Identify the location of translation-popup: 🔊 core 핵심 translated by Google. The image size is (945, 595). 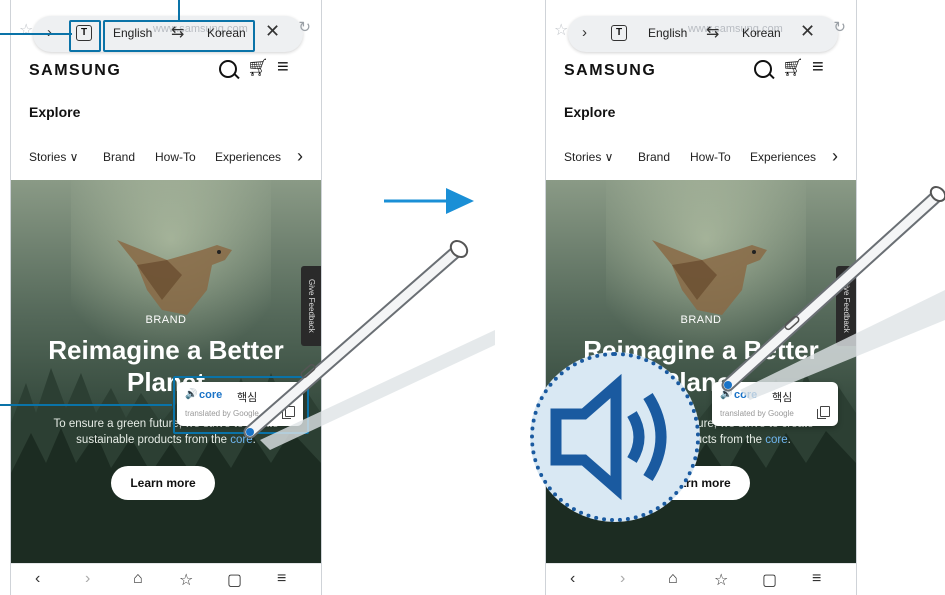
(775, 404).